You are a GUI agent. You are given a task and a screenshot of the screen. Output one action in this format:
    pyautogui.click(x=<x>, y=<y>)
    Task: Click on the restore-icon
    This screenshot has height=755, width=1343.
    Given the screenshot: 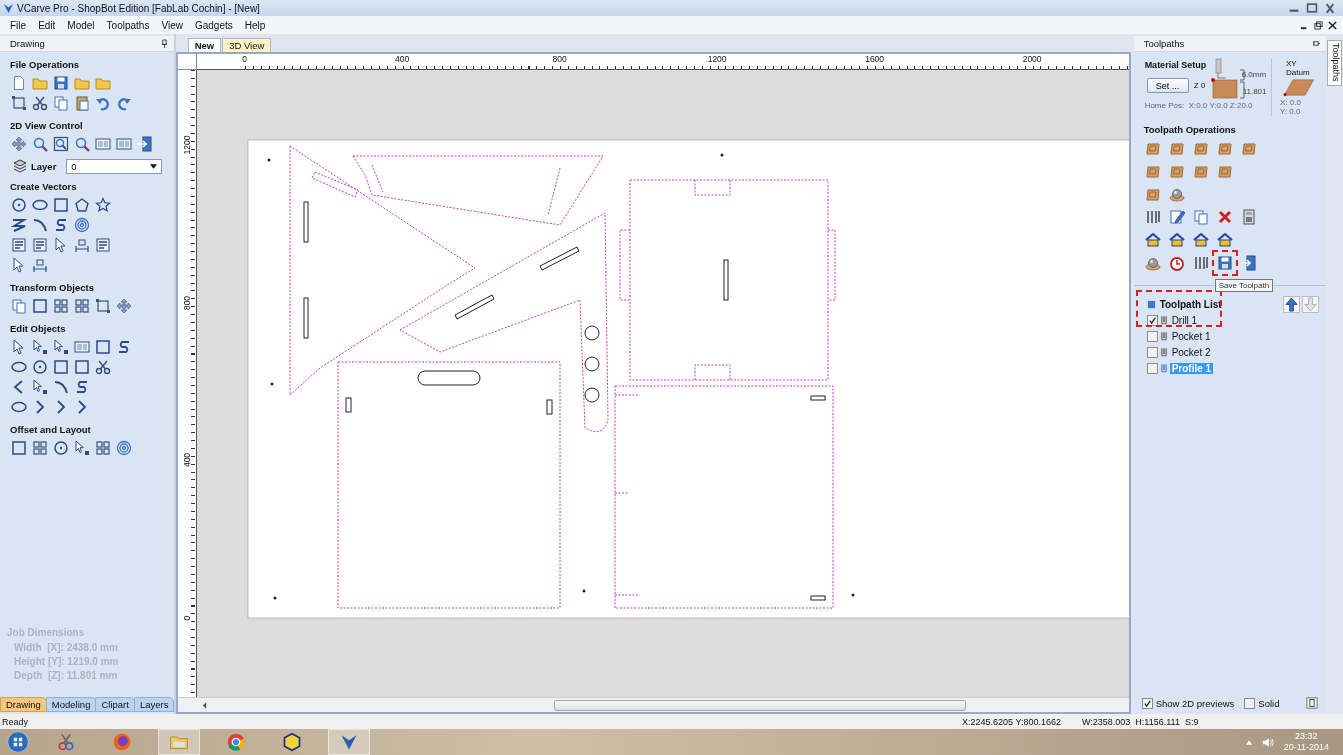 What is the action you would take?
    pyautogui.click(x=1318, y=25)
    